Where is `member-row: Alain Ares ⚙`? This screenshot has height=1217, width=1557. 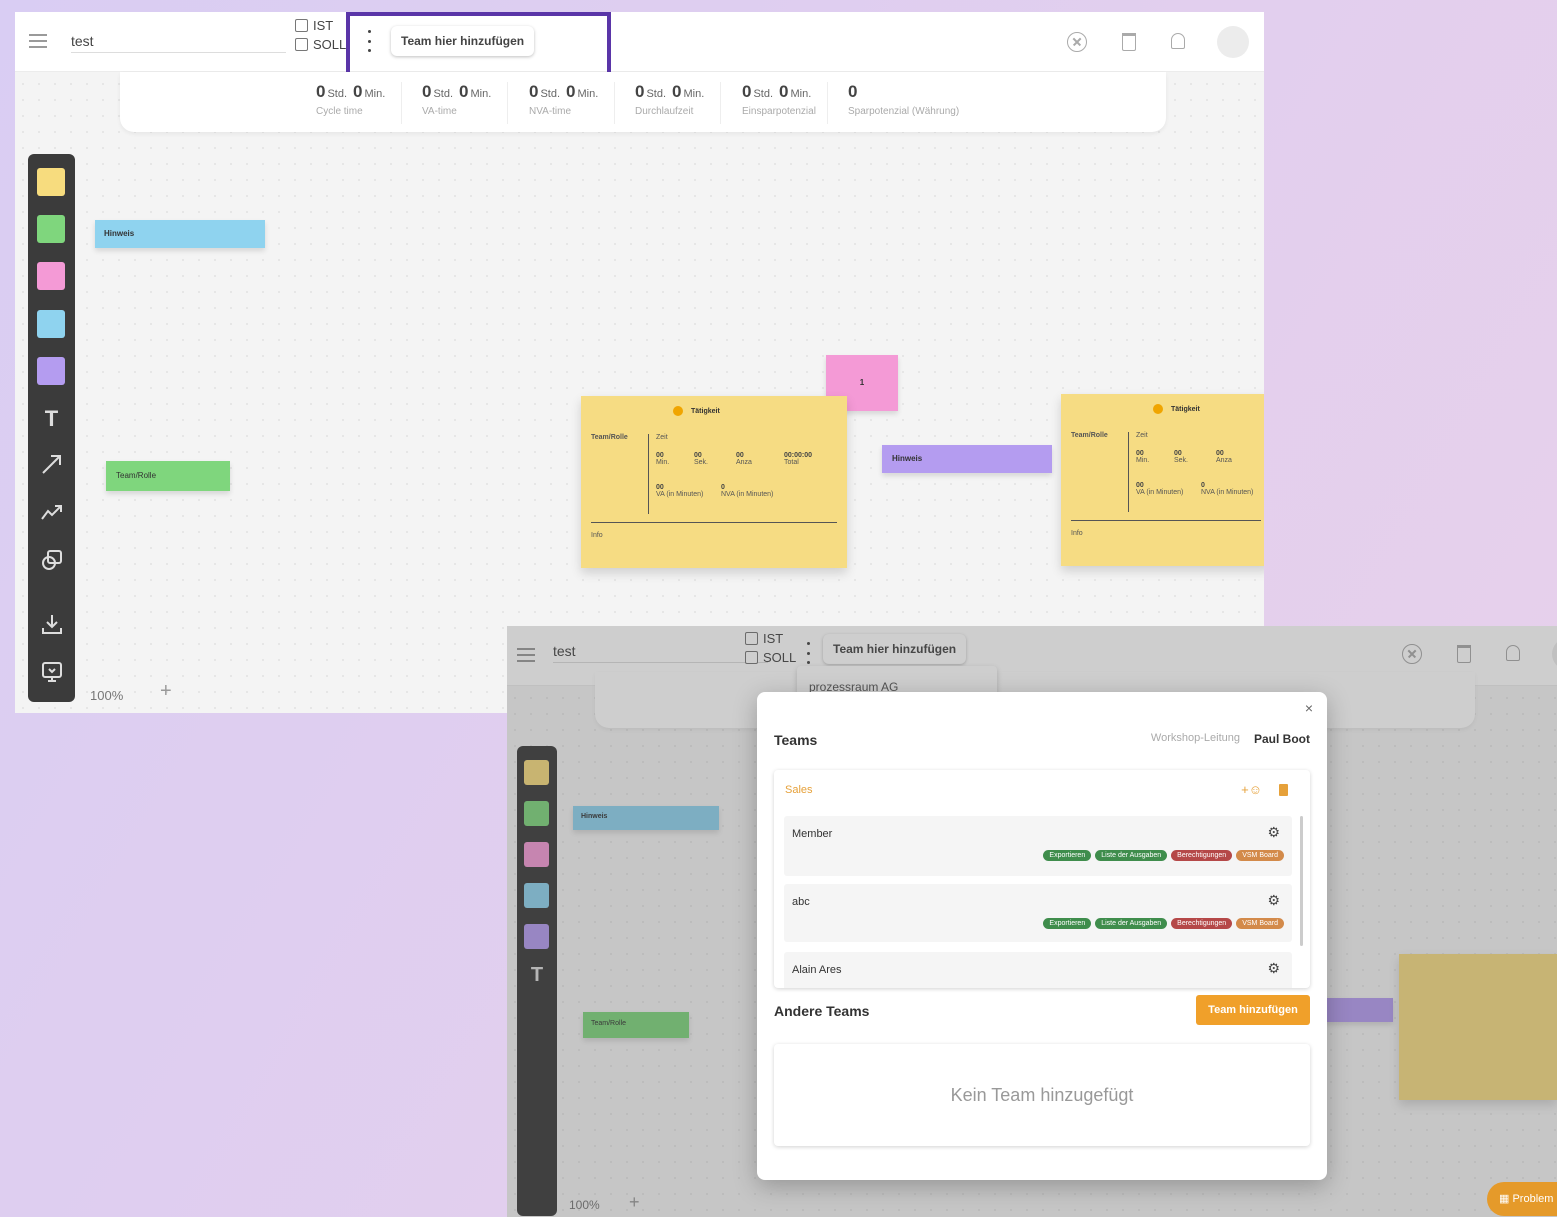 member-row: Alain Ares ⚙ is located at coordinates (1038, 970).